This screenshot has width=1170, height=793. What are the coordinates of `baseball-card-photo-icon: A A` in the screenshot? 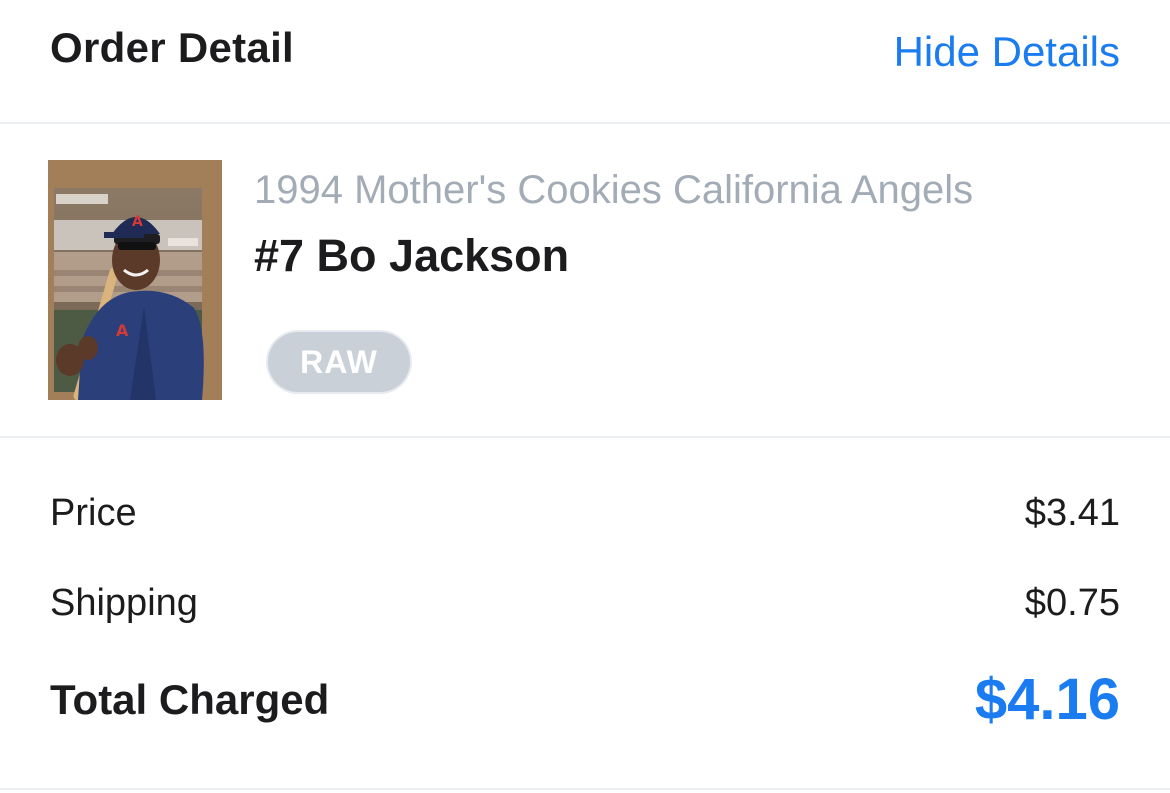 It's located at (135, 280).